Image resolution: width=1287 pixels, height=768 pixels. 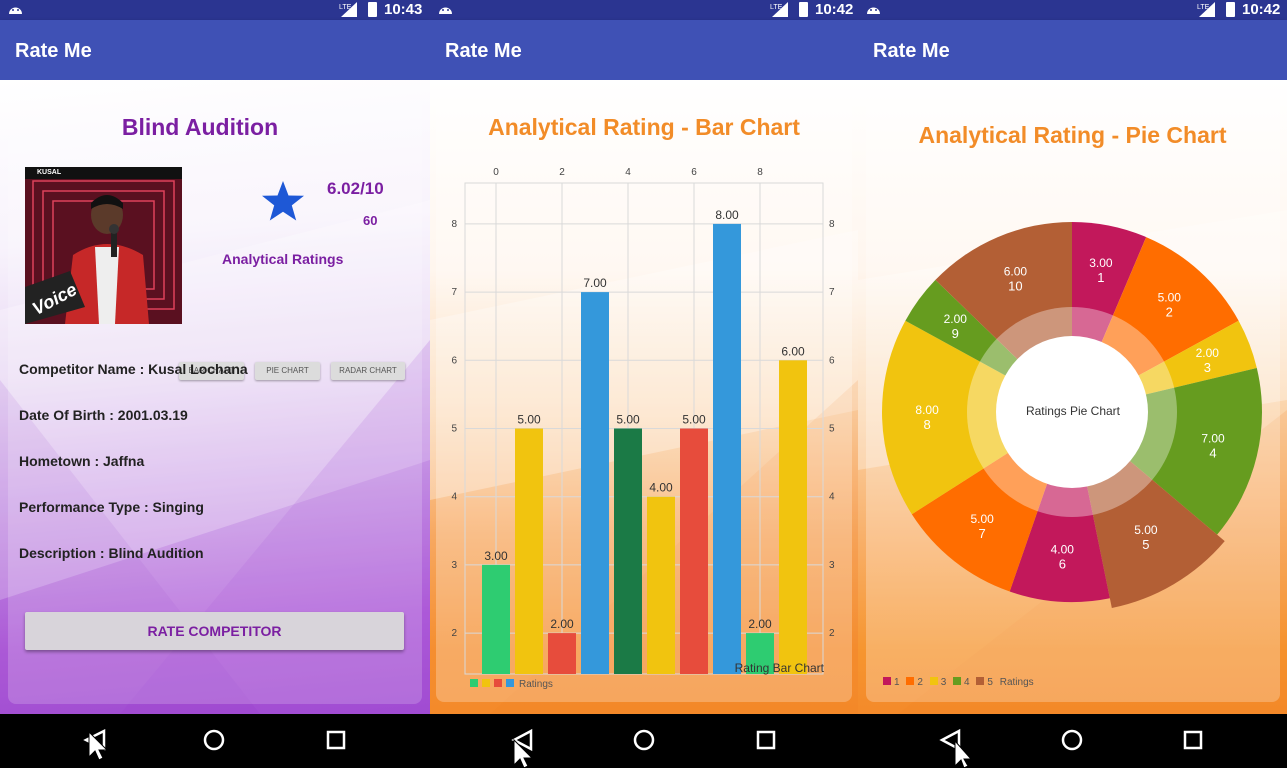 I want to click on slice-category-label: 10, so click(x=1015, y=286).